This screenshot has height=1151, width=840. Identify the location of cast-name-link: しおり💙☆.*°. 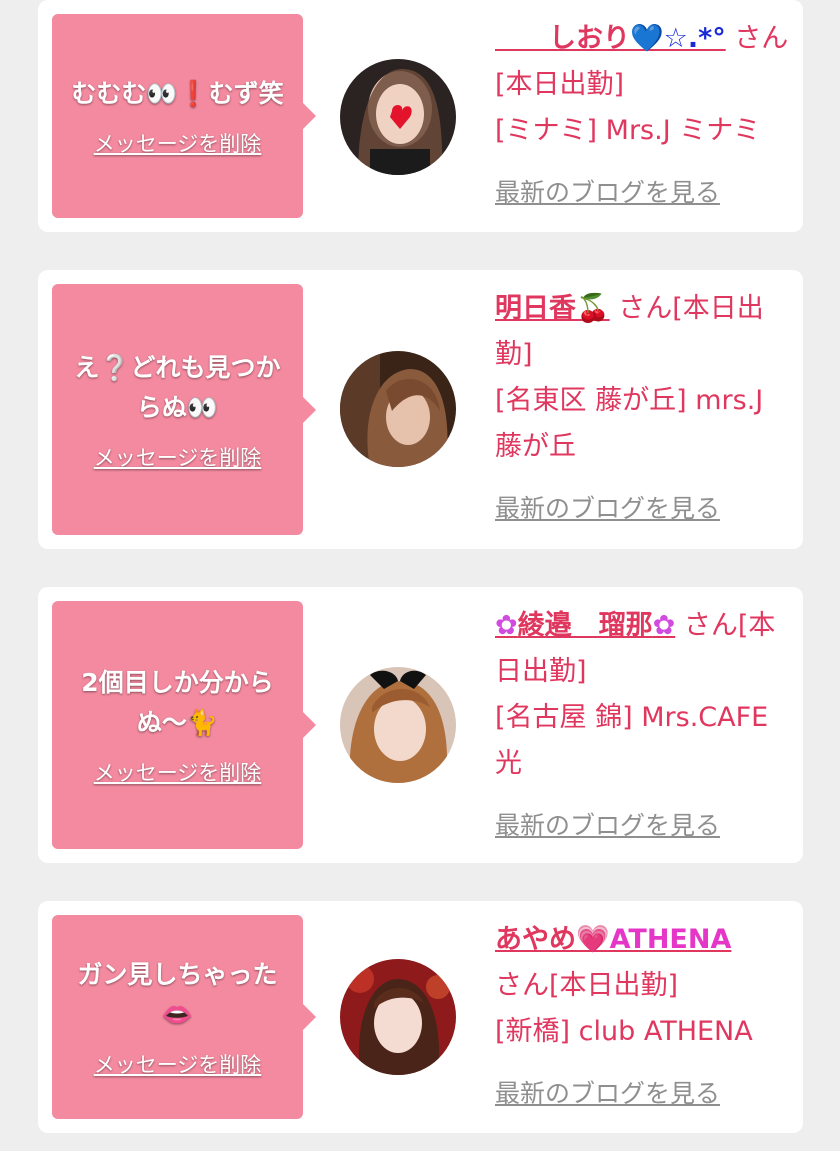
(610, 38).